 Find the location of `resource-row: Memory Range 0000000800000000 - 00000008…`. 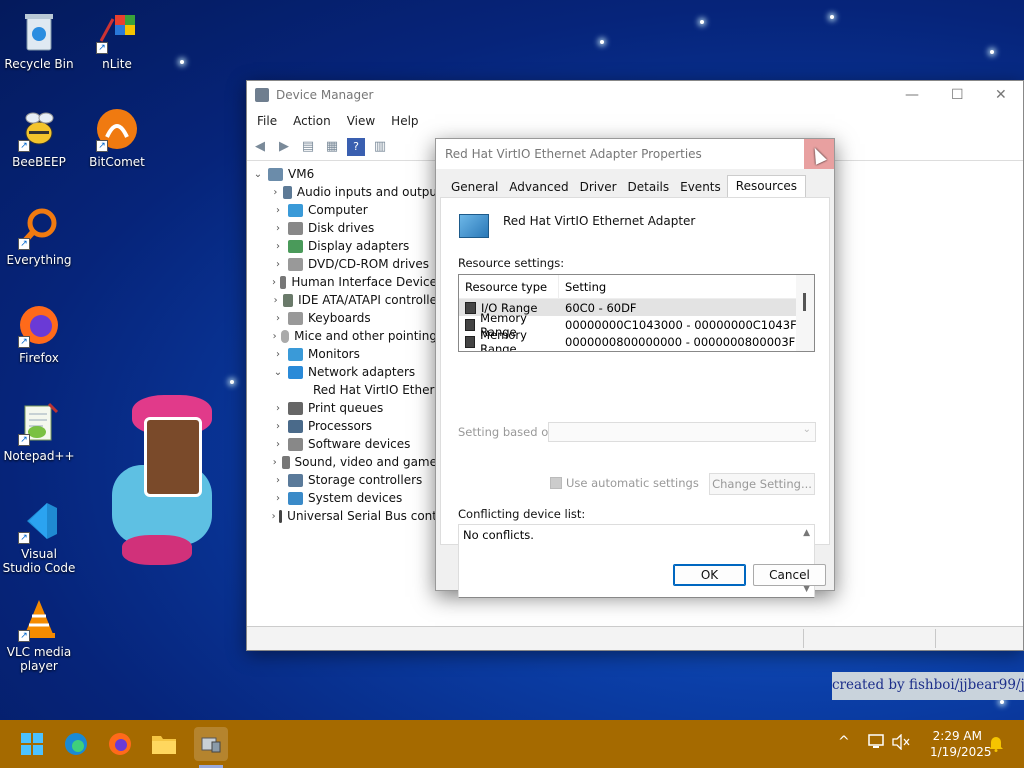

resource-row: Memory Range 0000000800000000 - 00000008… is located at coordinates (636, 339).